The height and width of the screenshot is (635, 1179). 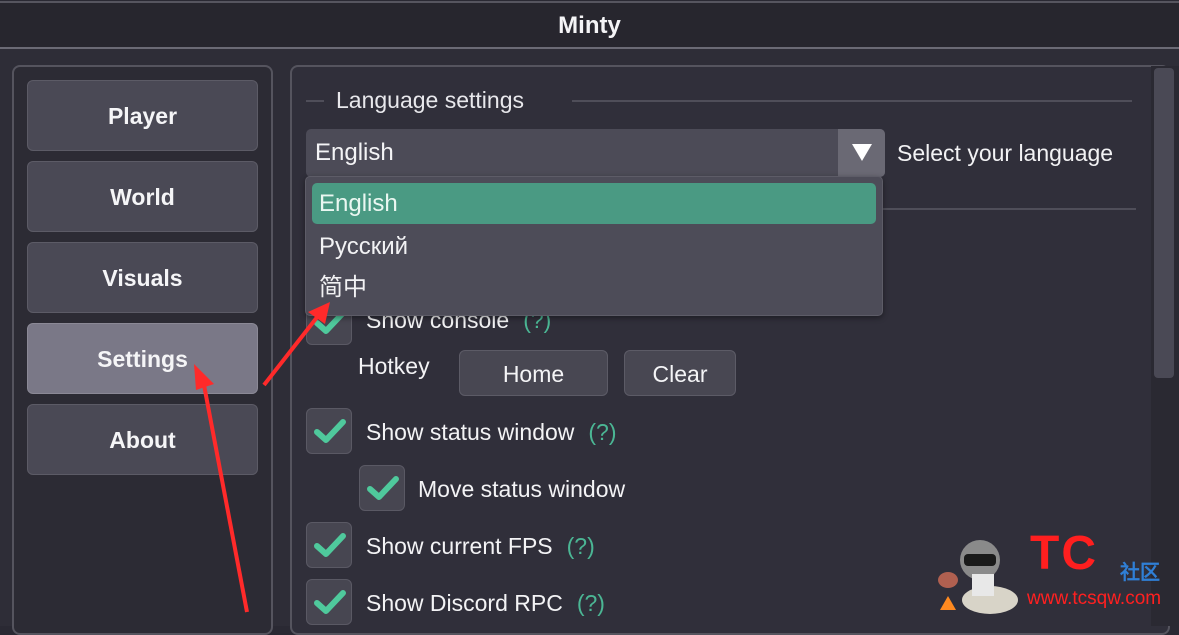 I want to click on show-status-window-label: Show status window (?), so click(x=491, y=432).